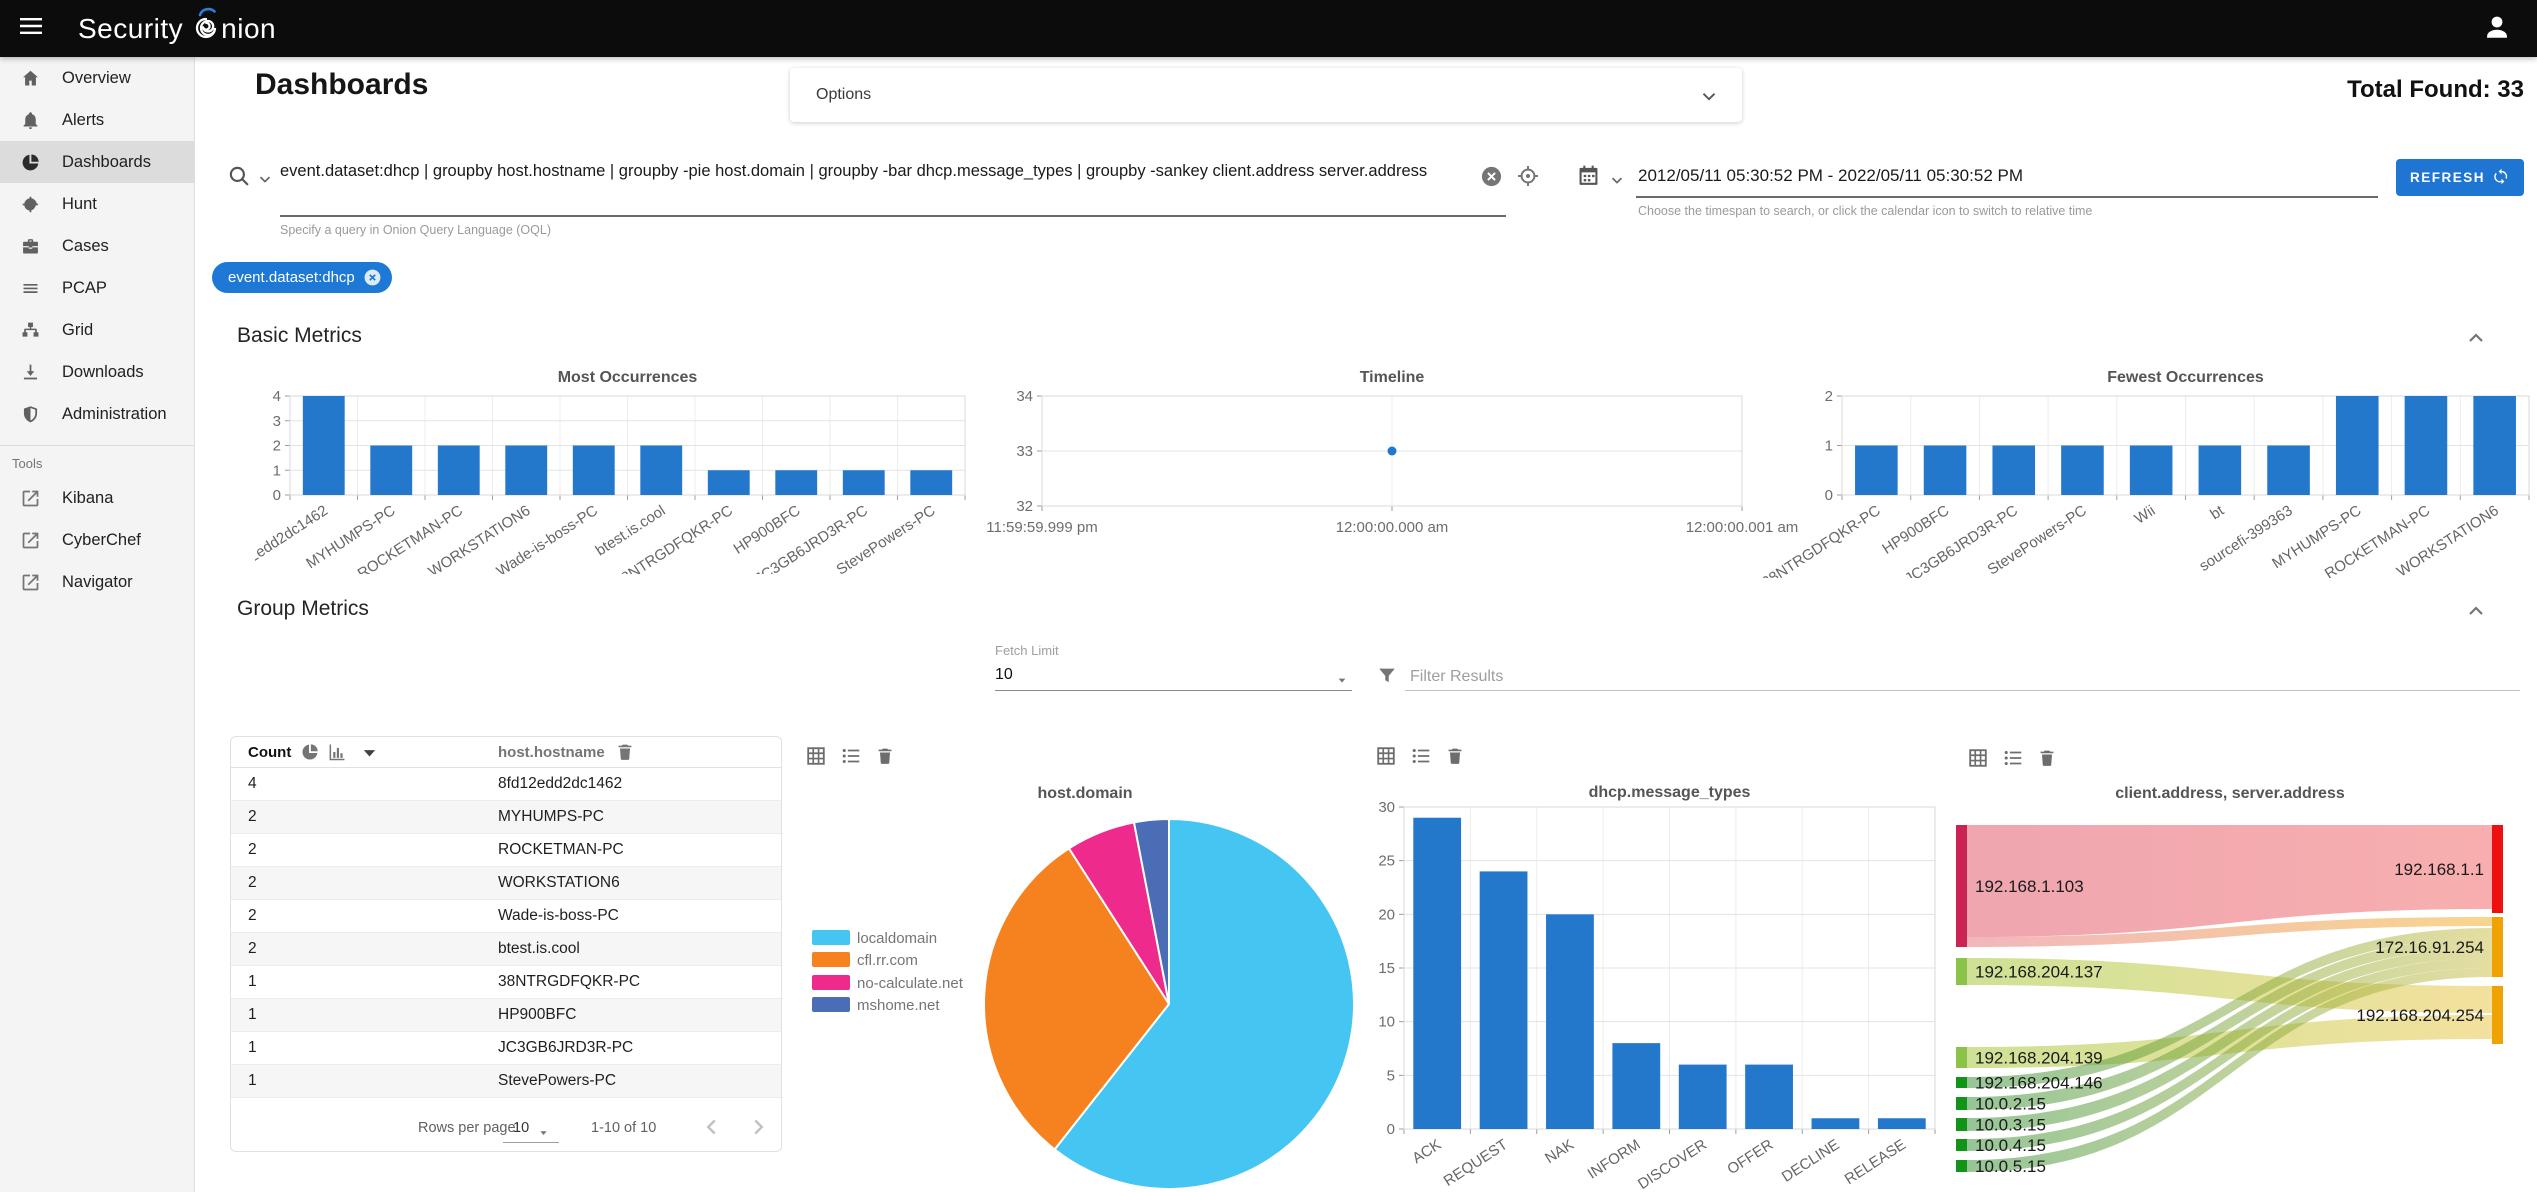 This screenshot has height=1192, width=2537. I want to click on sankey-node-label: 10.0.4.15, so click(2010, 1145).